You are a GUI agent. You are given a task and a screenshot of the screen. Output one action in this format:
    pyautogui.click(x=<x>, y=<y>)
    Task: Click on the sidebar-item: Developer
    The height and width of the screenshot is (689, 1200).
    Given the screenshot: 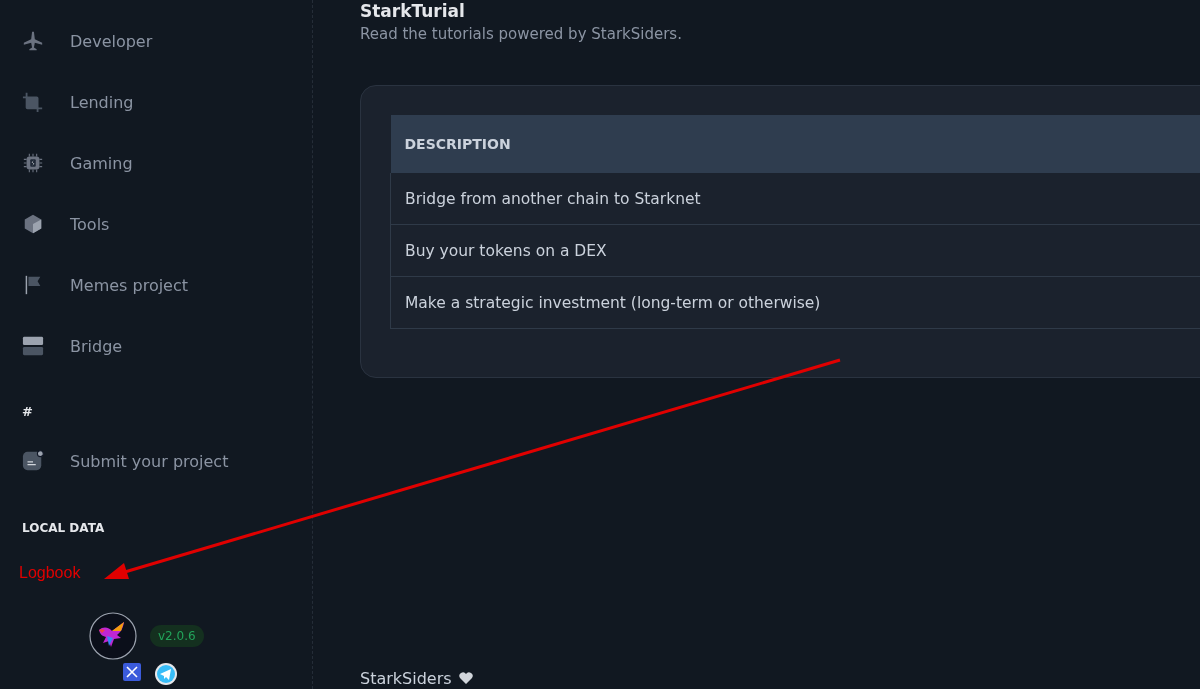 What is the action you would take?
    pyautogui.click(x=167, y=41)
    